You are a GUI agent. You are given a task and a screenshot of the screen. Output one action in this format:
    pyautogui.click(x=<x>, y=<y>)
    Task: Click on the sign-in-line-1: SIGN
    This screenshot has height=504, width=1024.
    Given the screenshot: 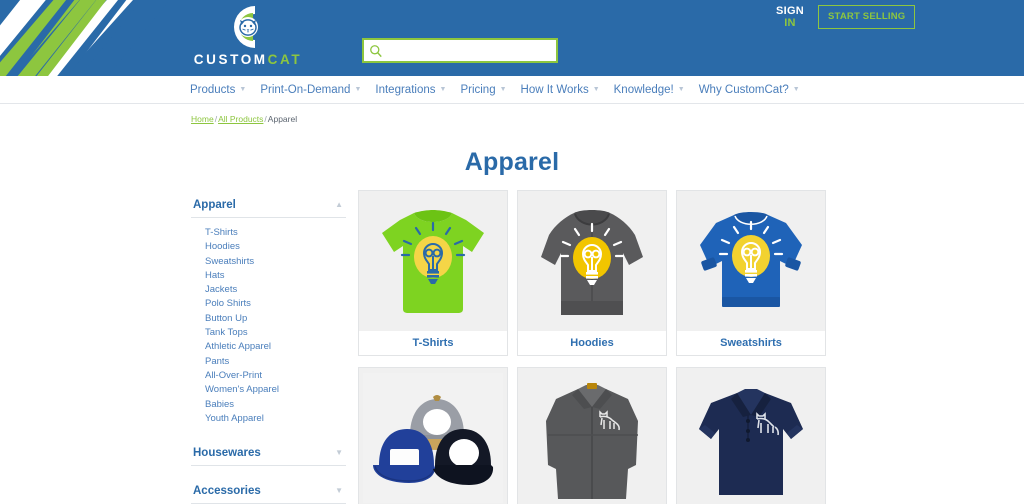 What is the action you would take?
    pyautogui.click(x=790, y=11)
    